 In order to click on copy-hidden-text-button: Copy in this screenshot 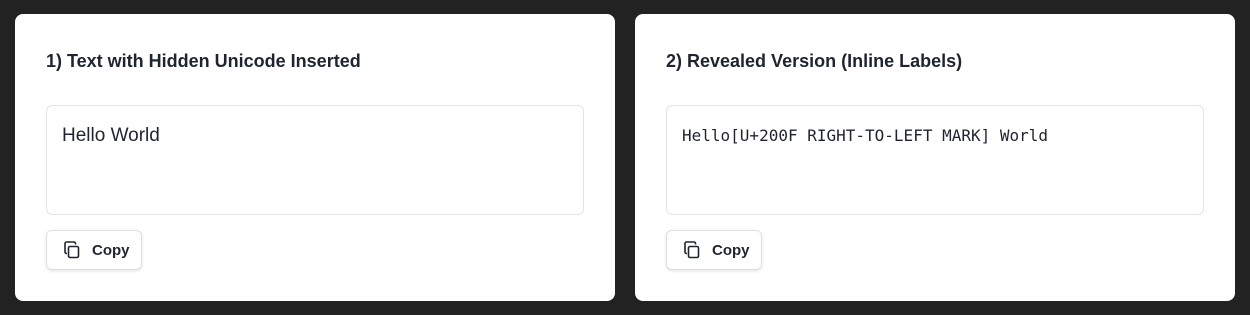, I will do `click(94, 250)`.